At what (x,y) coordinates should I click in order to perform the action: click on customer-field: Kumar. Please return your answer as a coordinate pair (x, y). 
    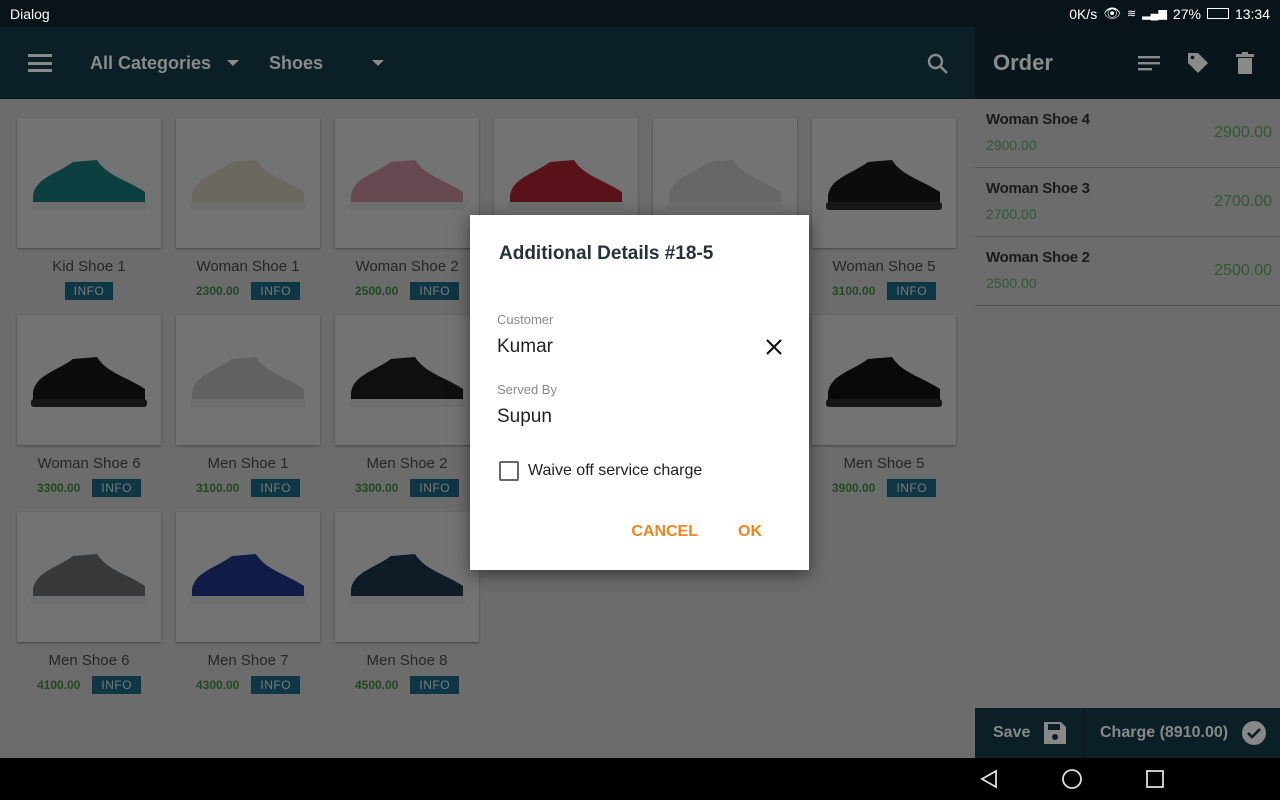
    Looking at the image, I should click on (639, 342).